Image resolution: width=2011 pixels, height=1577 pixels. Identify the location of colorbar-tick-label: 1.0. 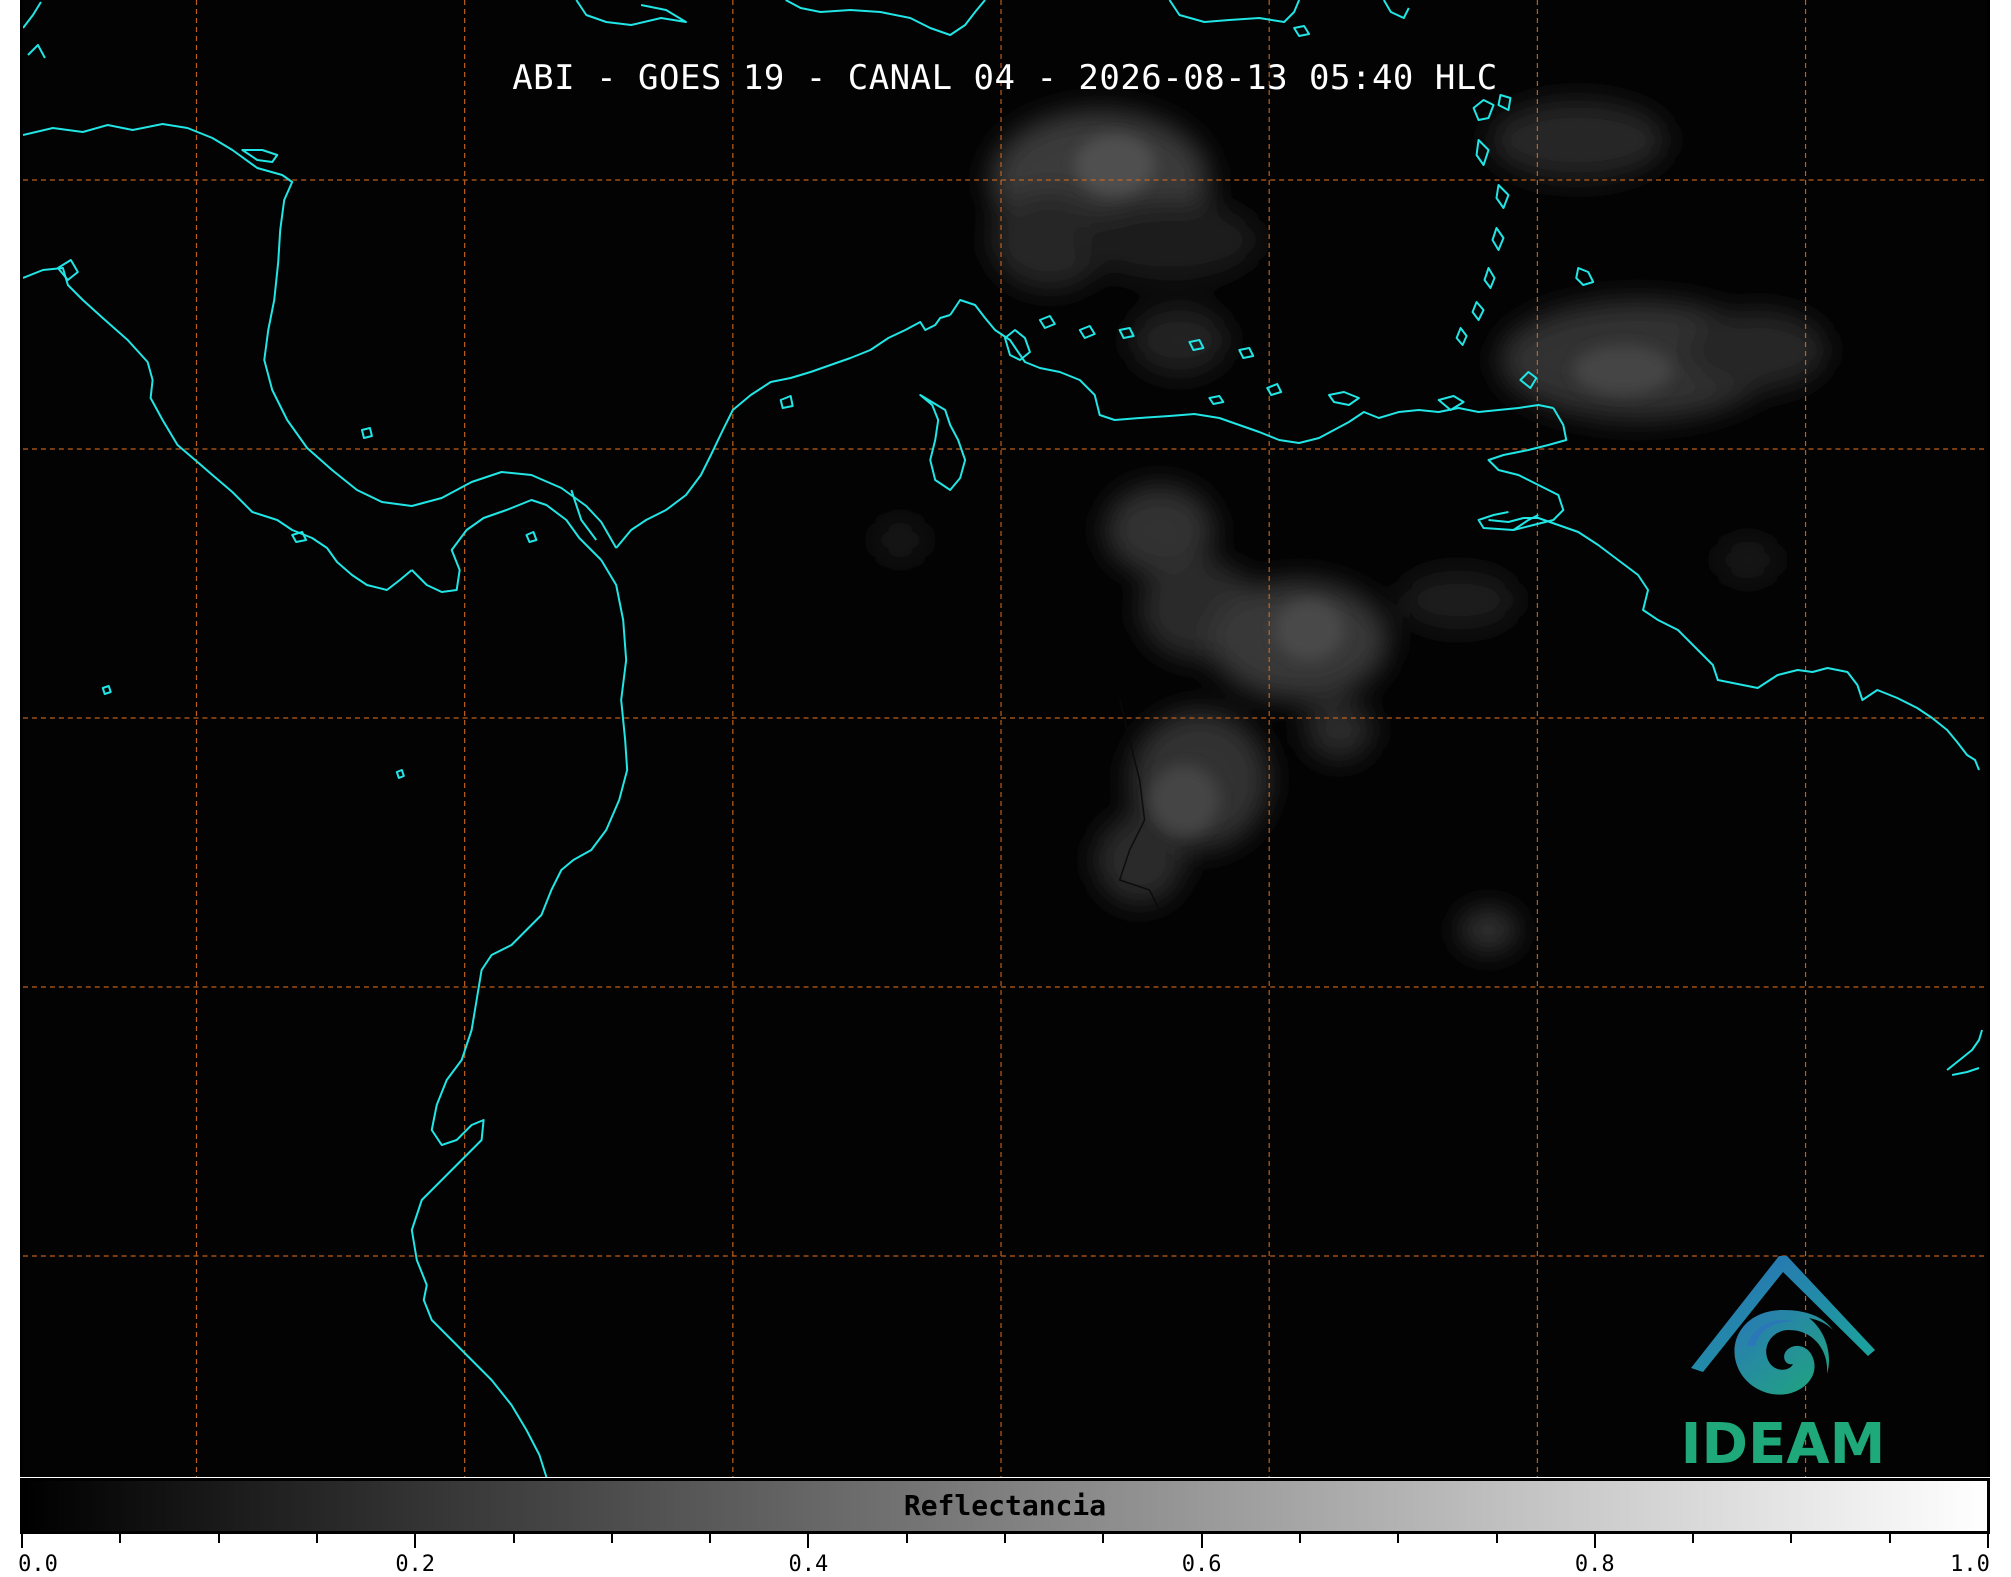
(1970, 1564).